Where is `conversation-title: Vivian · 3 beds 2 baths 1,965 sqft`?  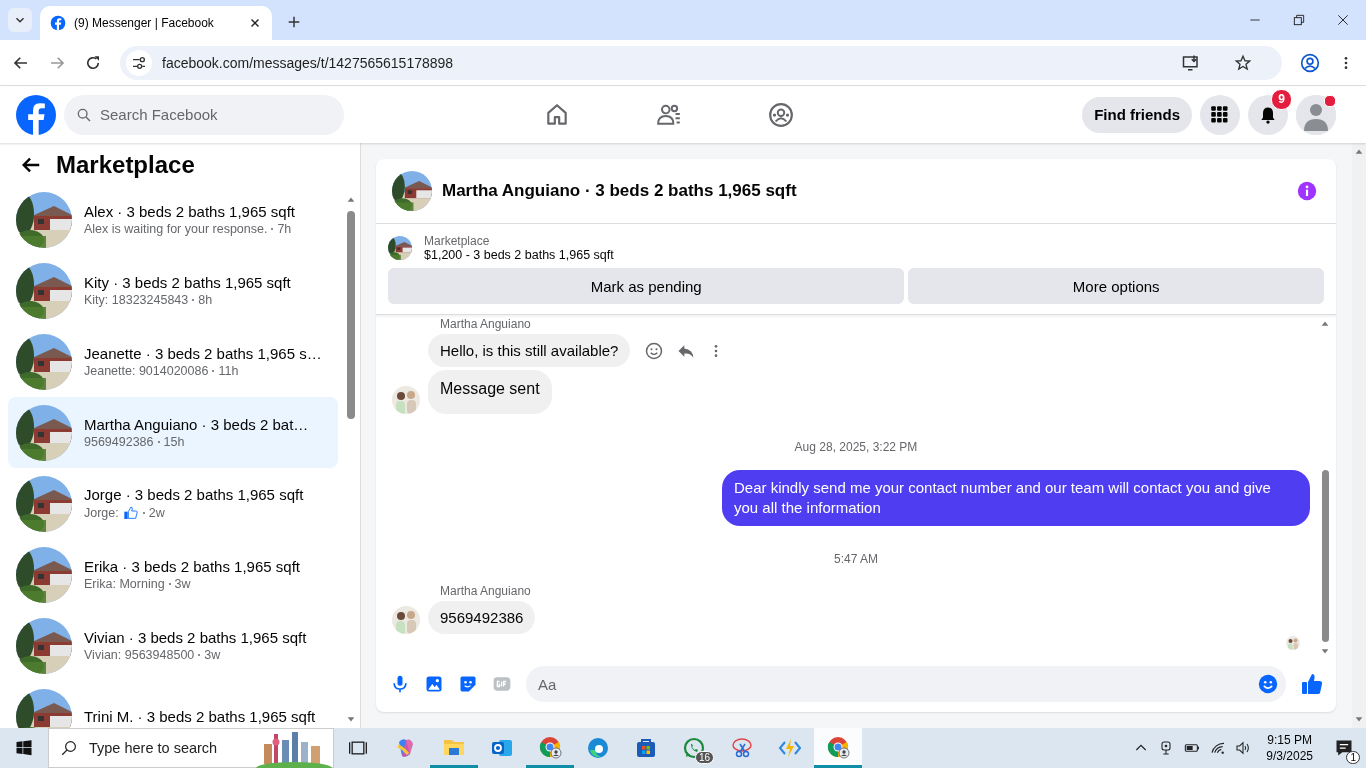
conversation-title: Vivian · 3 beds 2 baths 1,965 sqft is located at coordinates (195, 637).